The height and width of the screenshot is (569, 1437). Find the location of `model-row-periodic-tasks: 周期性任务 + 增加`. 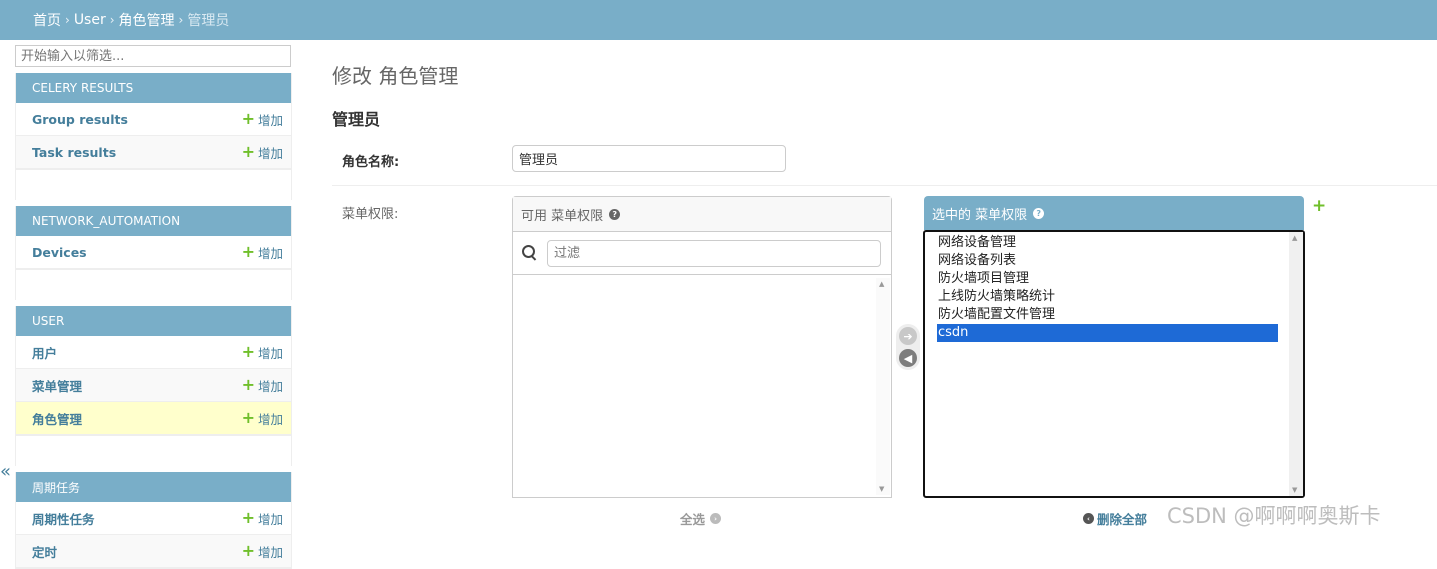

model-row-periodic-tasks: 周期性任务 + 增加 is located at coordinates (153, 518).